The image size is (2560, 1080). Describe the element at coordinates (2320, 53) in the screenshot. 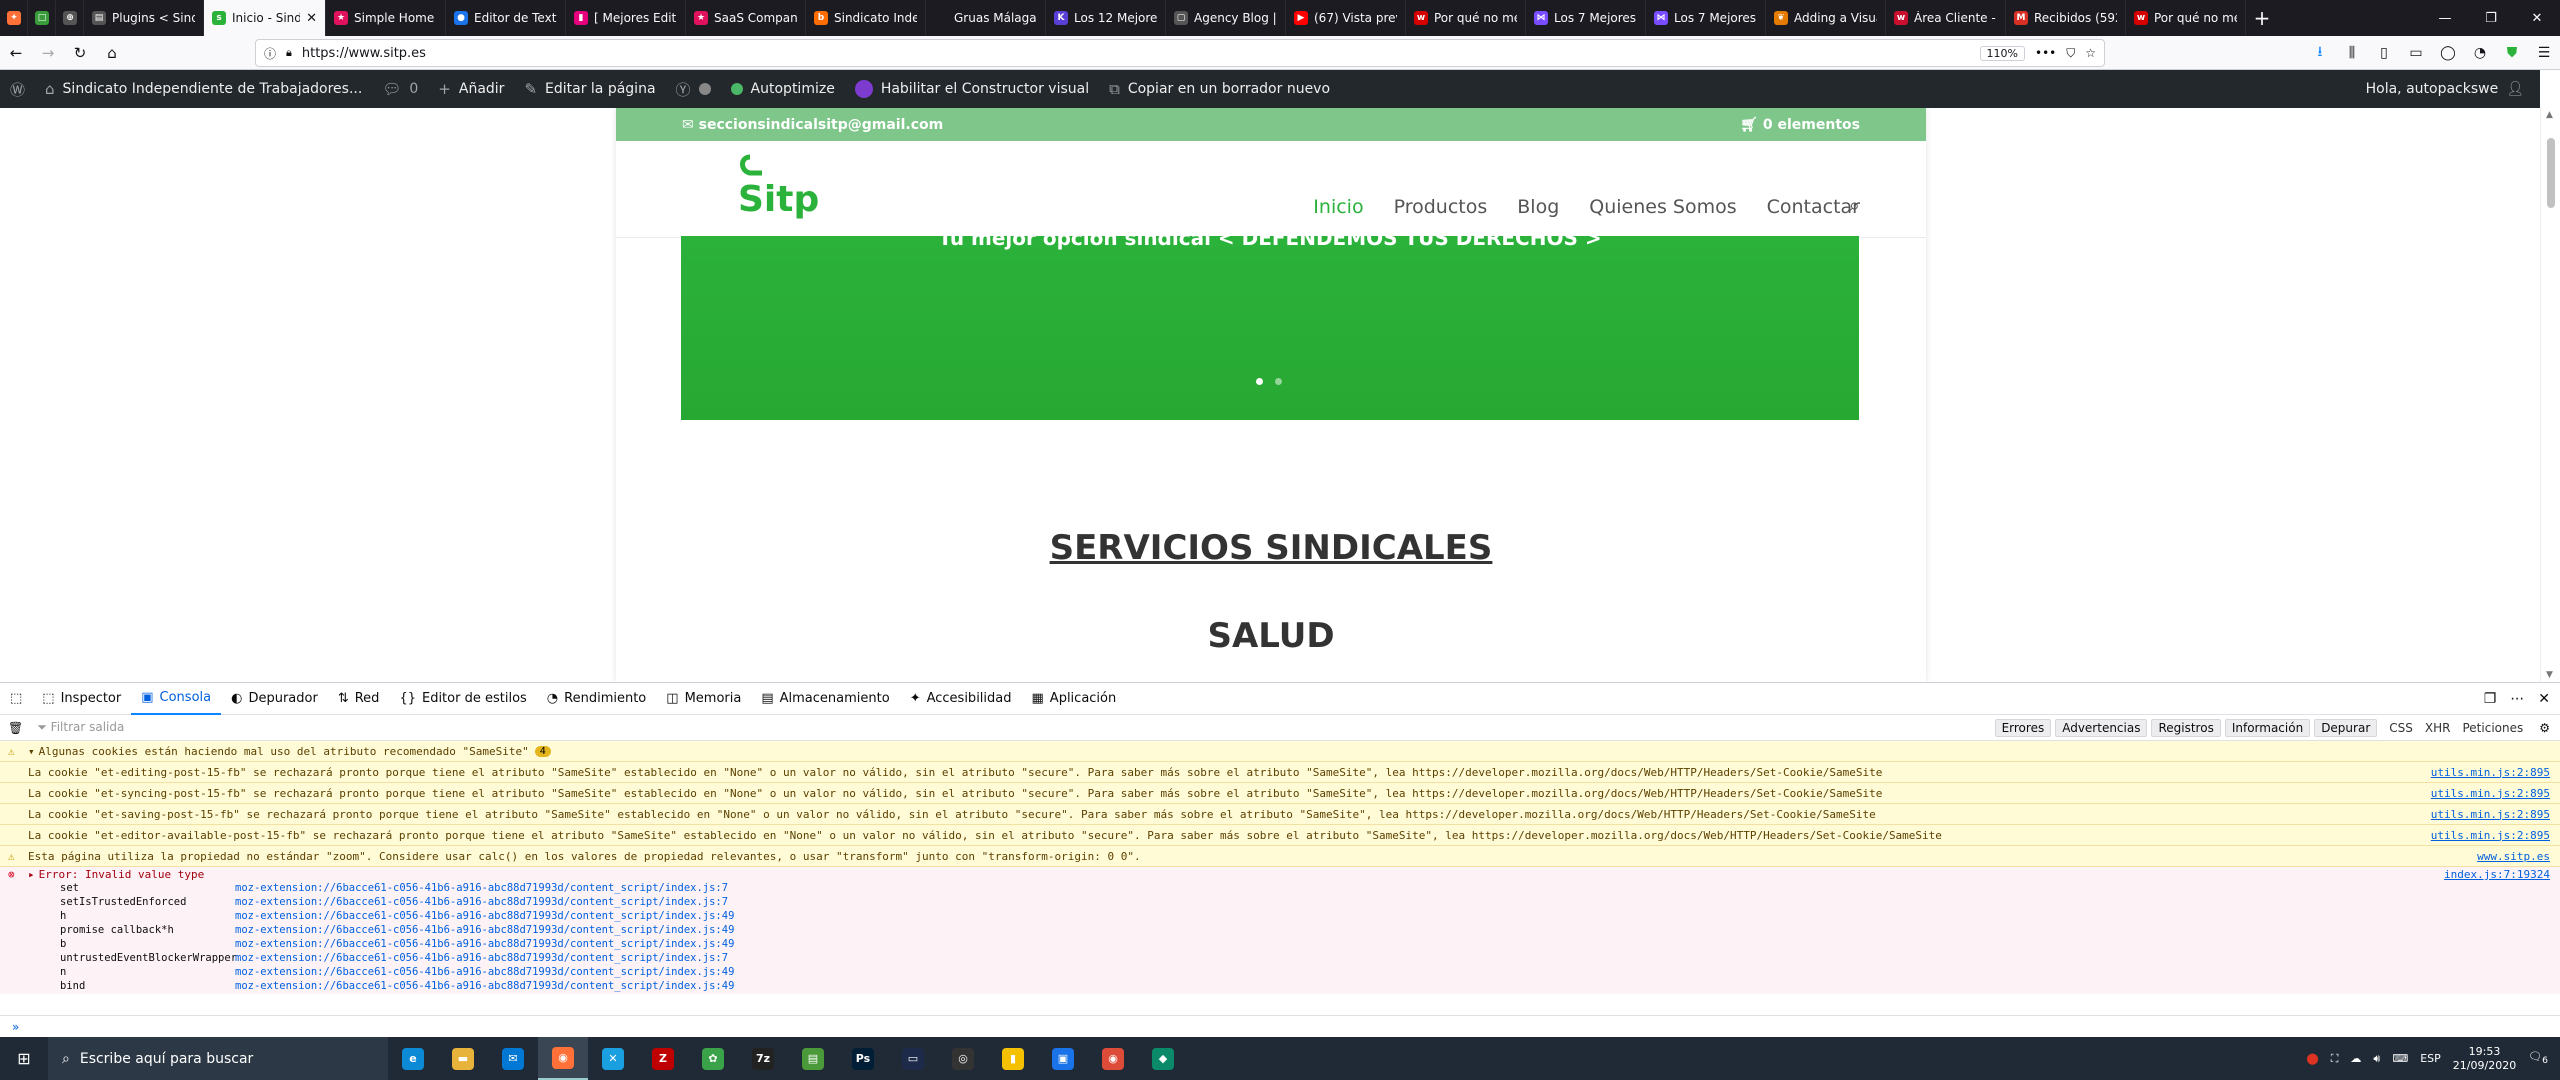

I see `downloads-icon: ⭳` at that location.